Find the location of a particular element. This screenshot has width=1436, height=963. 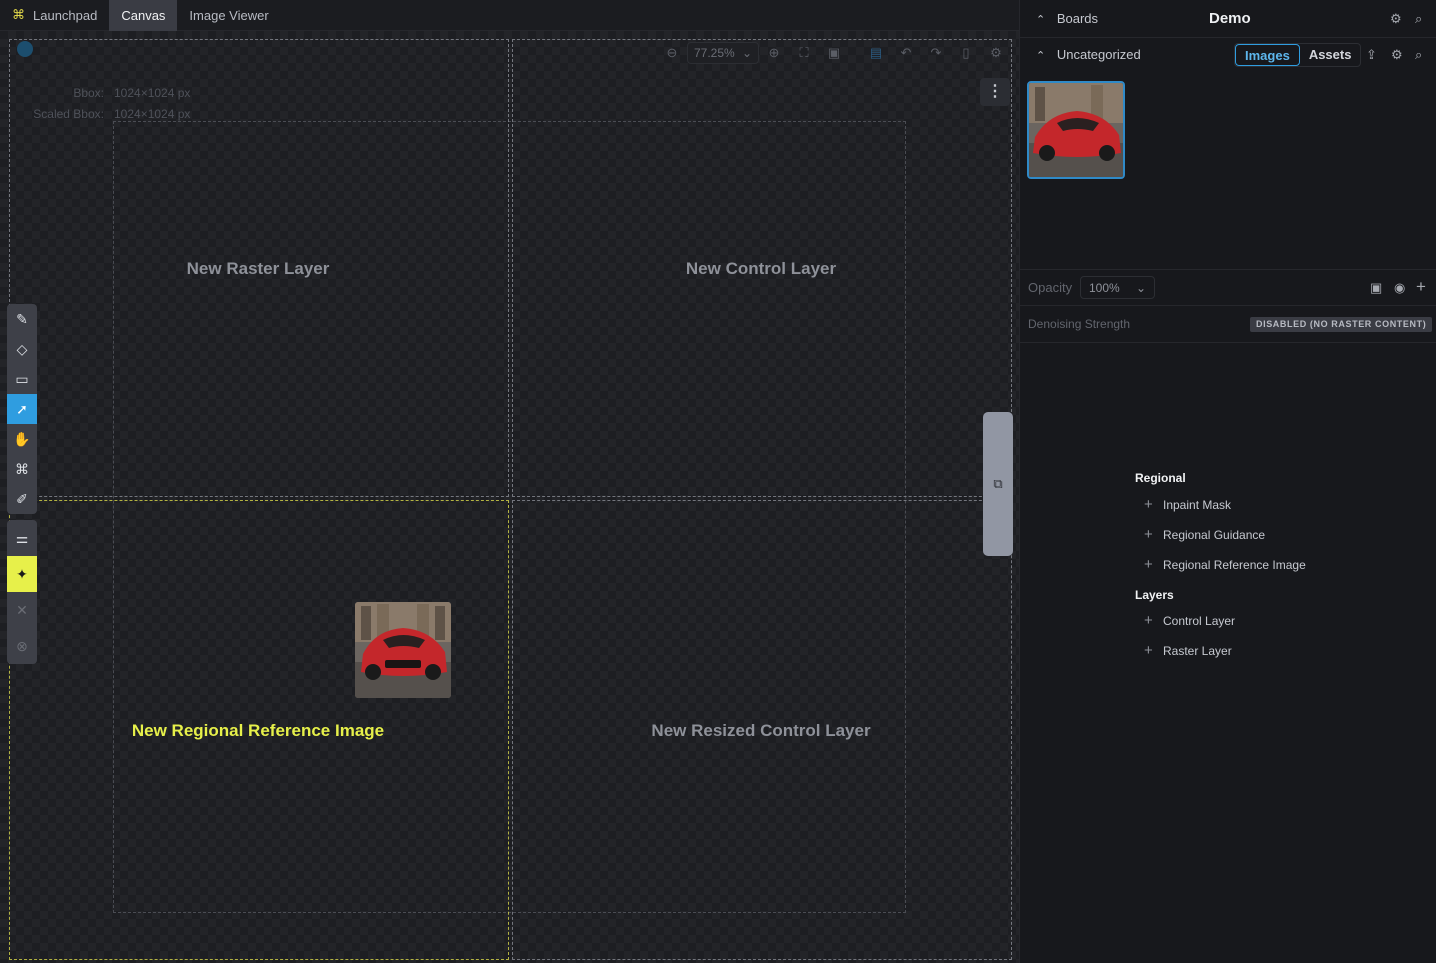

opacity-label: Opacity is located at coordinates (1050, 287).